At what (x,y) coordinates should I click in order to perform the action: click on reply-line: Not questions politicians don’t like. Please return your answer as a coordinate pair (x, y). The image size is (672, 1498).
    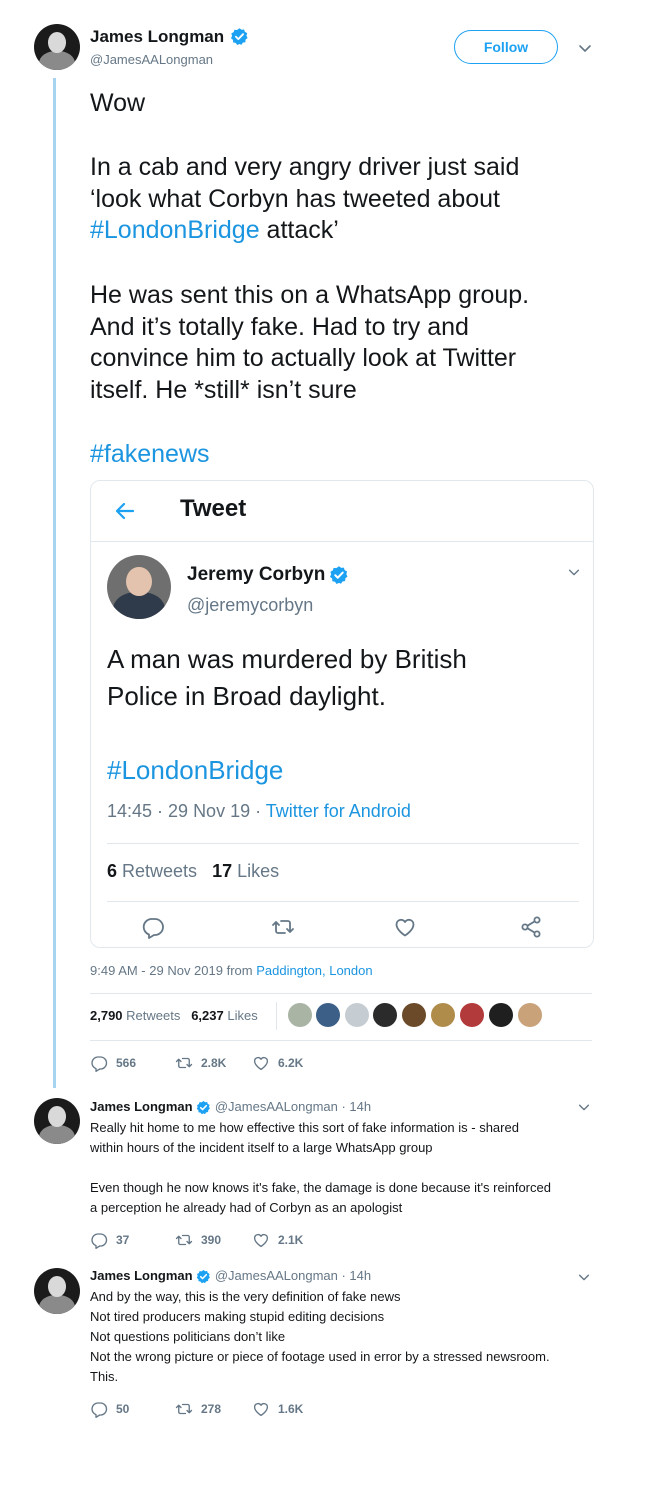
    Looking at the image, I should click on (188, 1336).